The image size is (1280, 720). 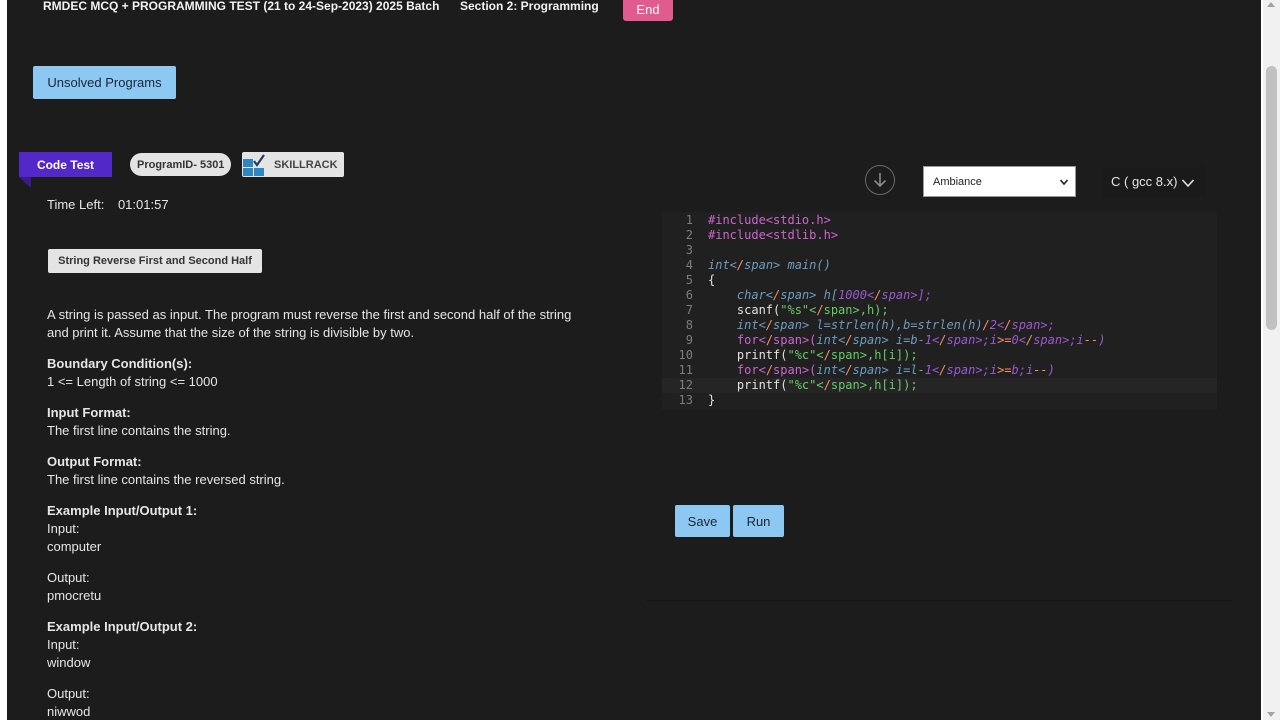 I want to click on scrollbar-thumb, so click(x=1271, y=198).